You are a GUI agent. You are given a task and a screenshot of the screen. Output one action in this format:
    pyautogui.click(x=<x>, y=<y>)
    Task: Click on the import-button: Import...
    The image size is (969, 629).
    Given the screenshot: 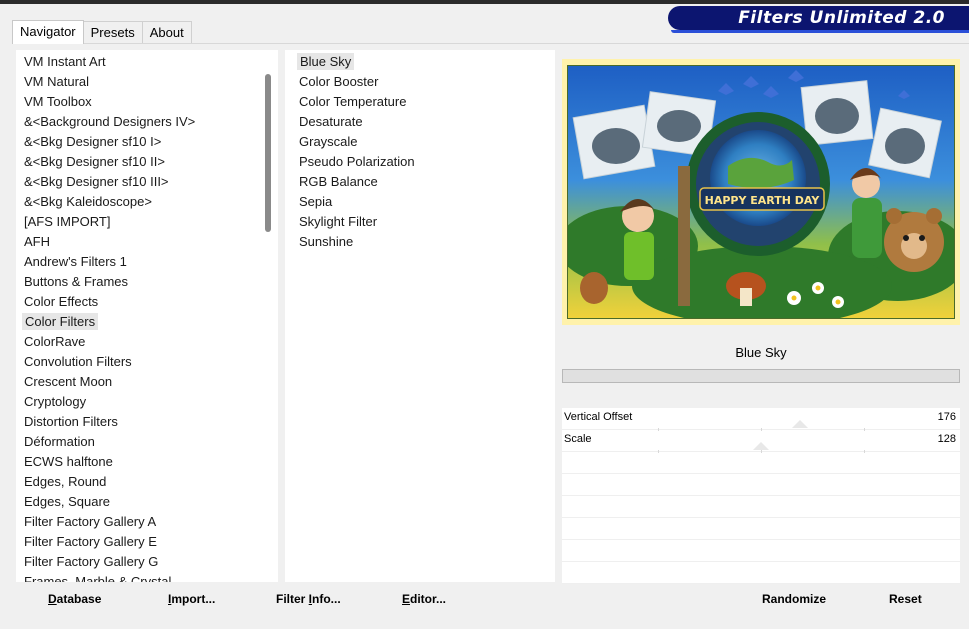 What is the action you would take?
    pyautogui.click(x=191, y=599)
    